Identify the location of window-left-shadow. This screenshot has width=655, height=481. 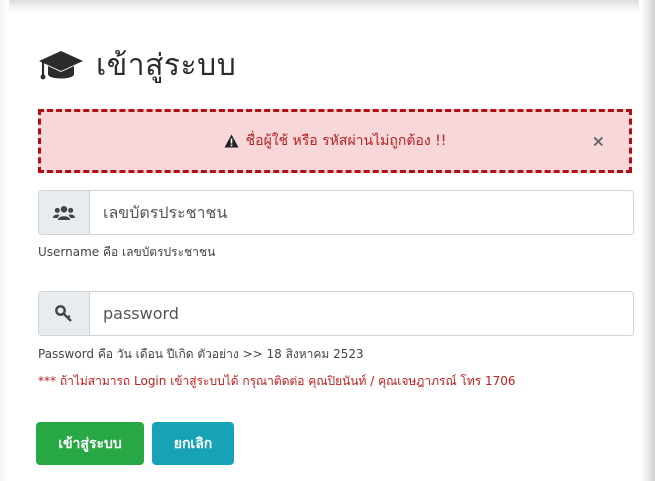
(4, 240).